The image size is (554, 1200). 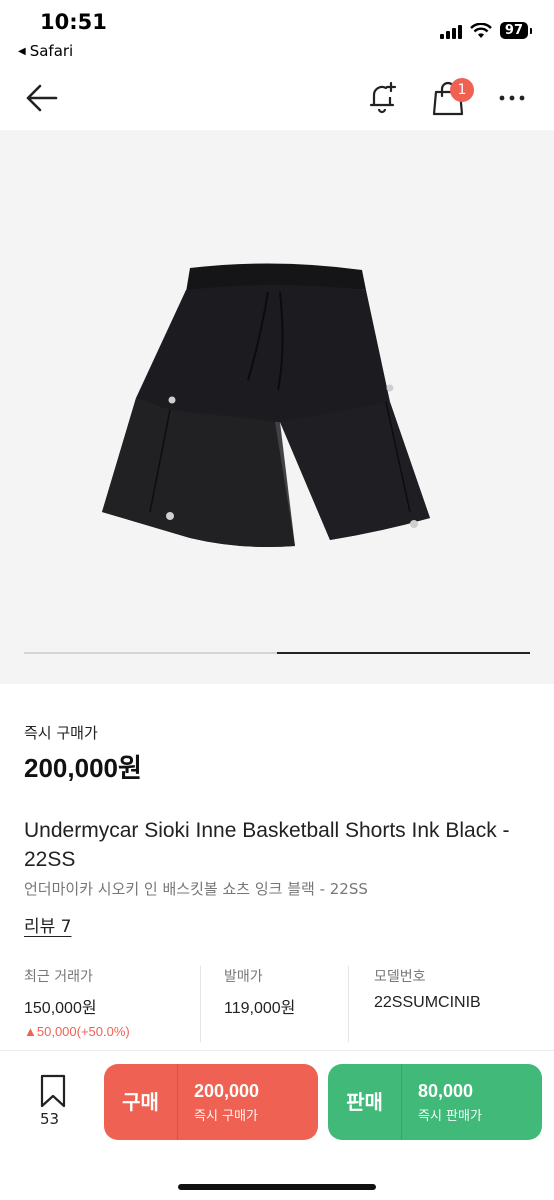 I want to click on wifi-icon, so click(x=481, y=30).